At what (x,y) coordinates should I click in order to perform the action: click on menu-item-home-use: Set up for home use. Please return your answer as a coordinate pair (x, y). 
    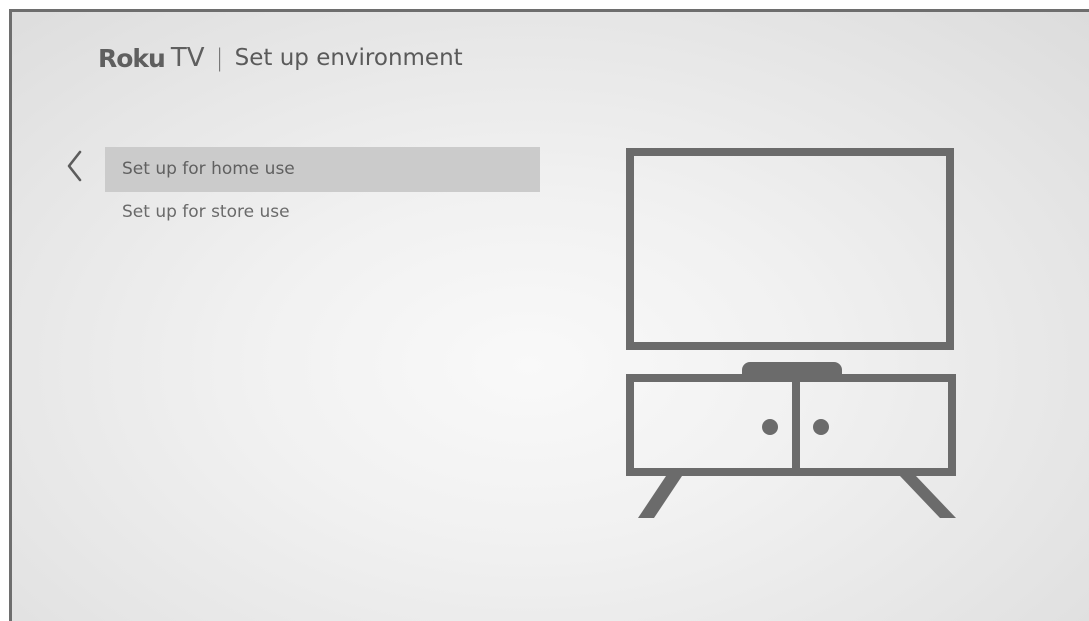
    Looking at the image, I should click on (322, 169).